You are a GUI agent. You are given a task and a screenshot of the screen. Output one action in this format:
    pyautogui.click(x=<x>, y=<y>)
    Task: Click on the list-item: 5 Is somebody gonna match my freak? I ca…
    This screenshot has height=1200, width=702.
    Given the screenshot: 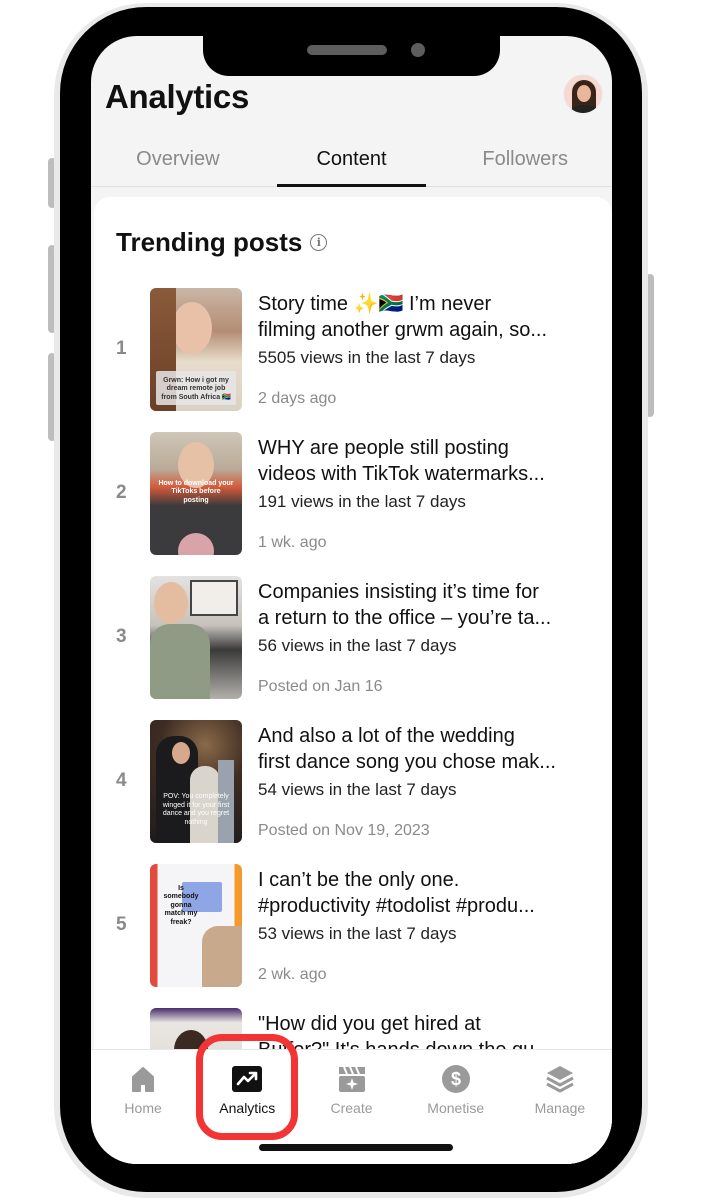 What is the action you would take?
    pyautogui.click(x=353, y=926)
    